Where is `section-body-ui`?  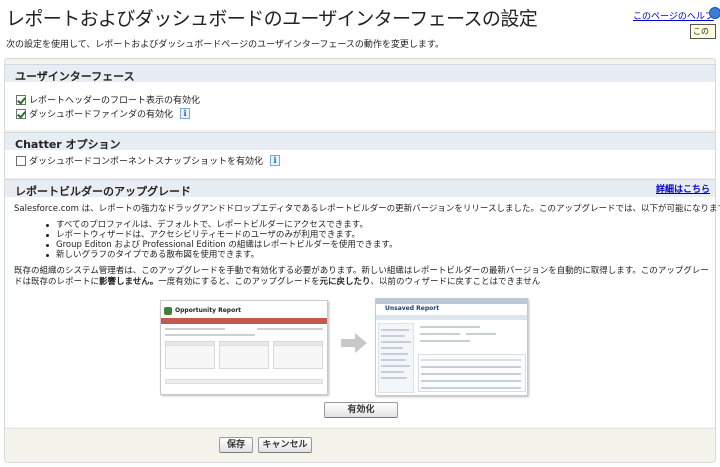 section-body-ui is located at coordinates (360, 106).